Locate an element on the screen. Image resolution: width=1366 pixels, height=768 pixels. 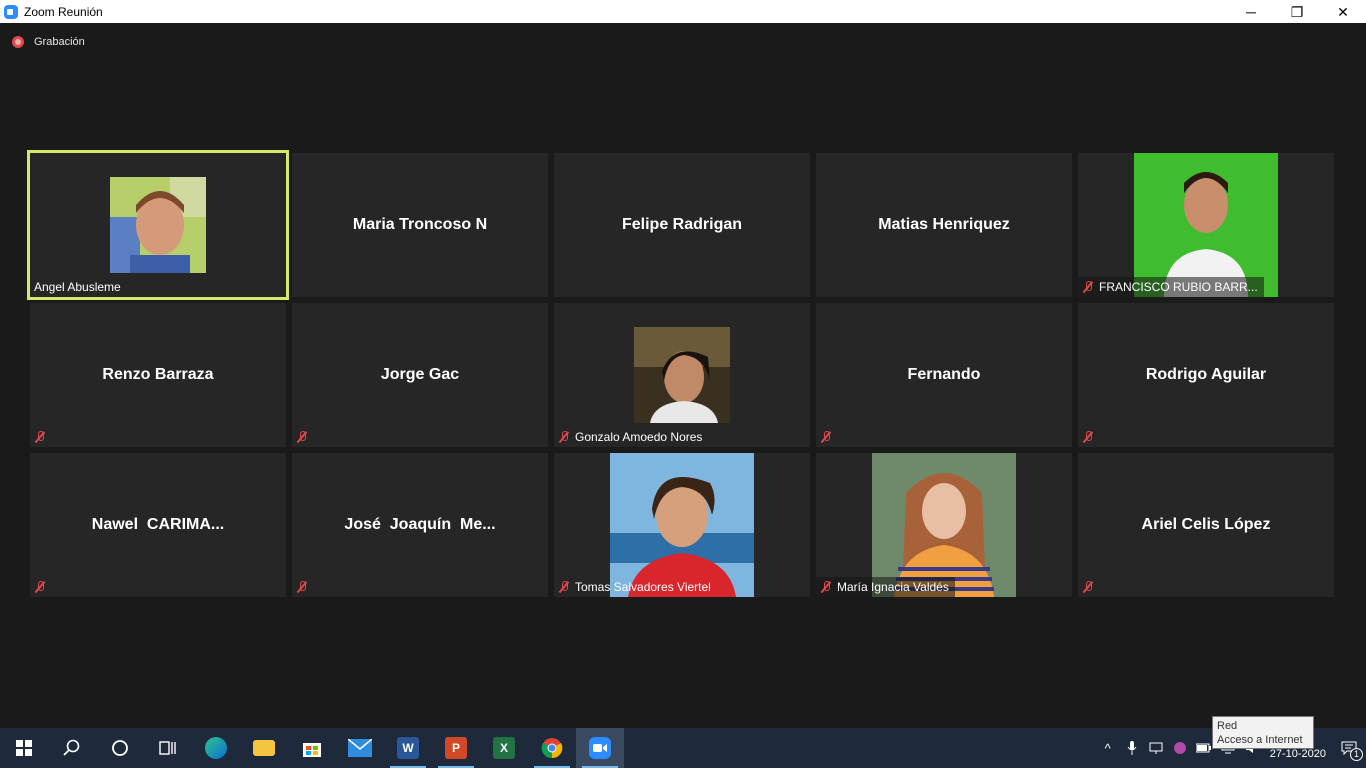
clock-date: 27-10-2020 is located at coordinates (1297, 754).